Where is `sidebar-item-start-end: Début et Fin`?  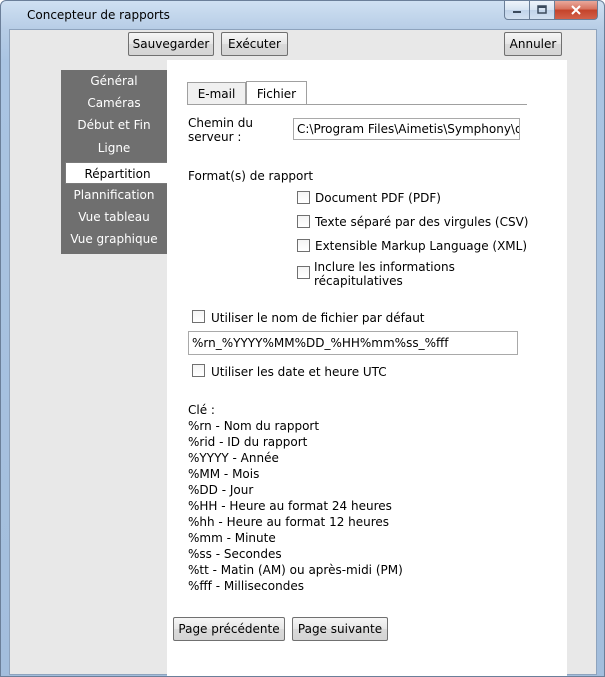 sidebar-item-start-end: Début et Fin is located at coordinates (114, 125).